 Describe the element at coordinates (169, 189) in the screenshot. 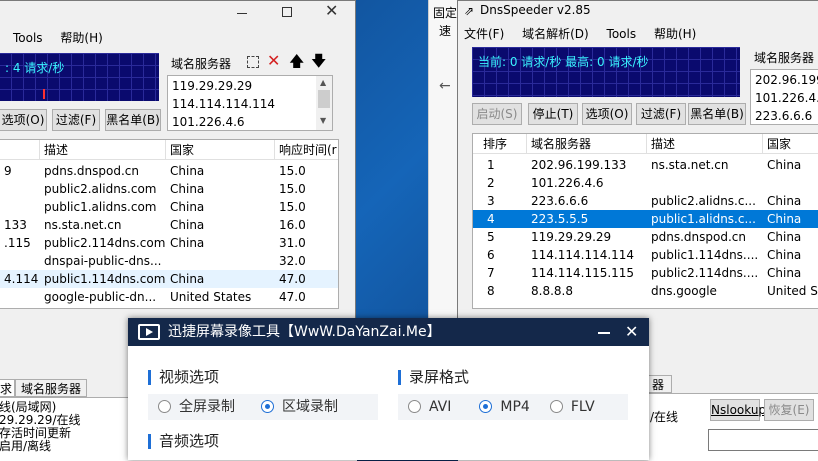

I see `table-row: public2.alidns.com China 15.0` at that location.